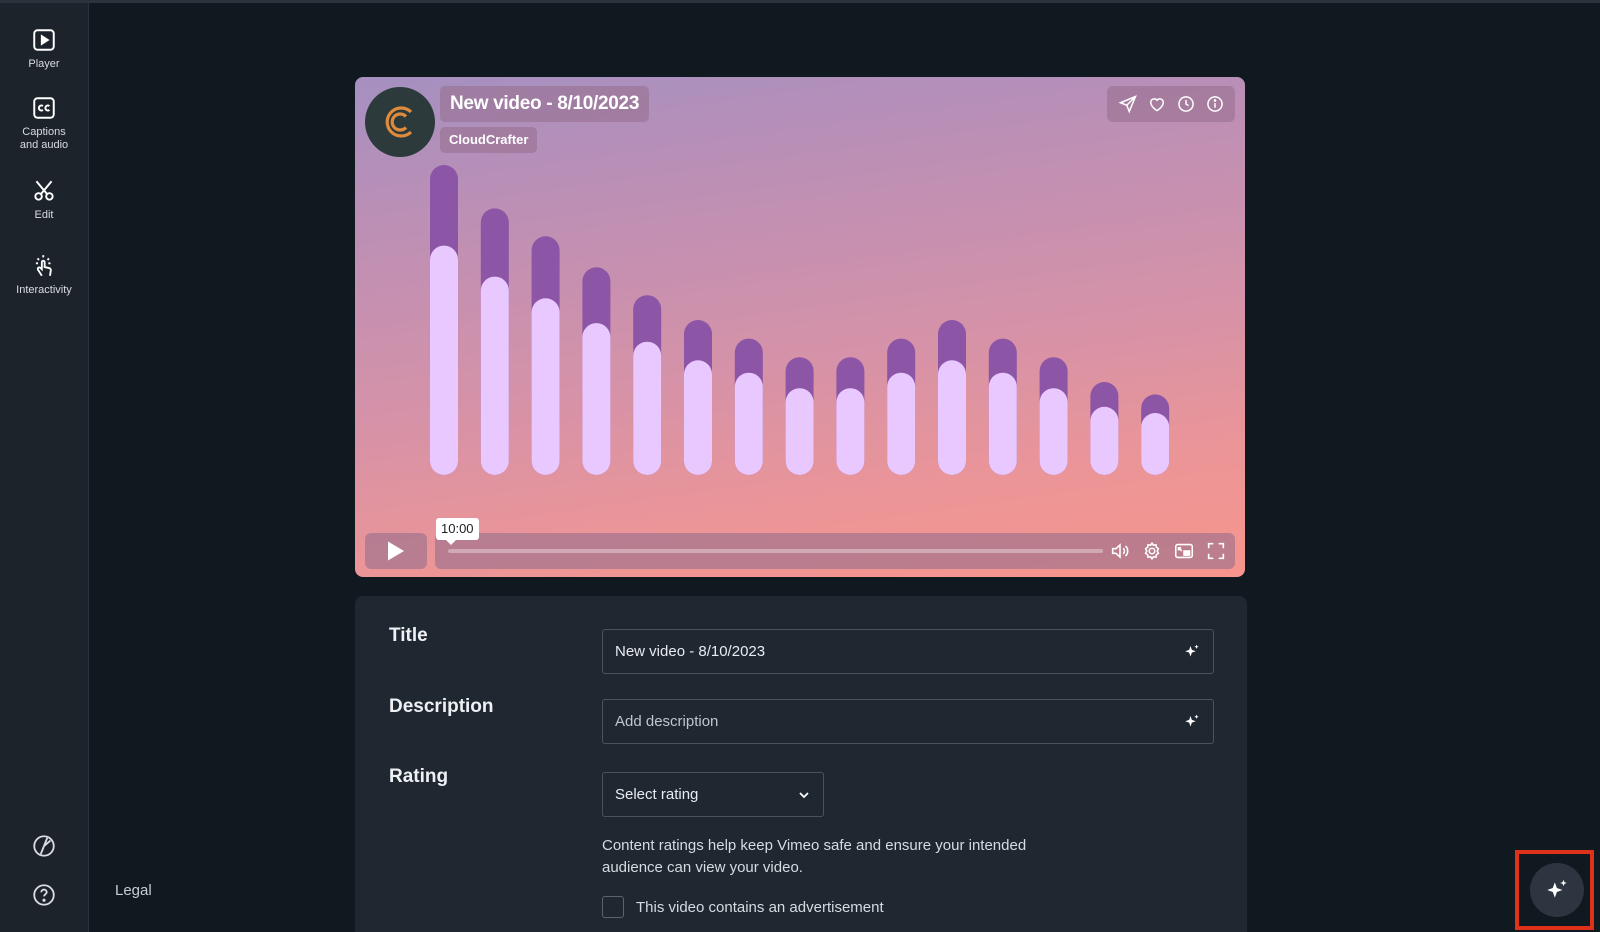 Image resolution: width=1600 pixels, height=932 pixels. I want to click on channel-name: CloudCrafter, so click(489, 140).